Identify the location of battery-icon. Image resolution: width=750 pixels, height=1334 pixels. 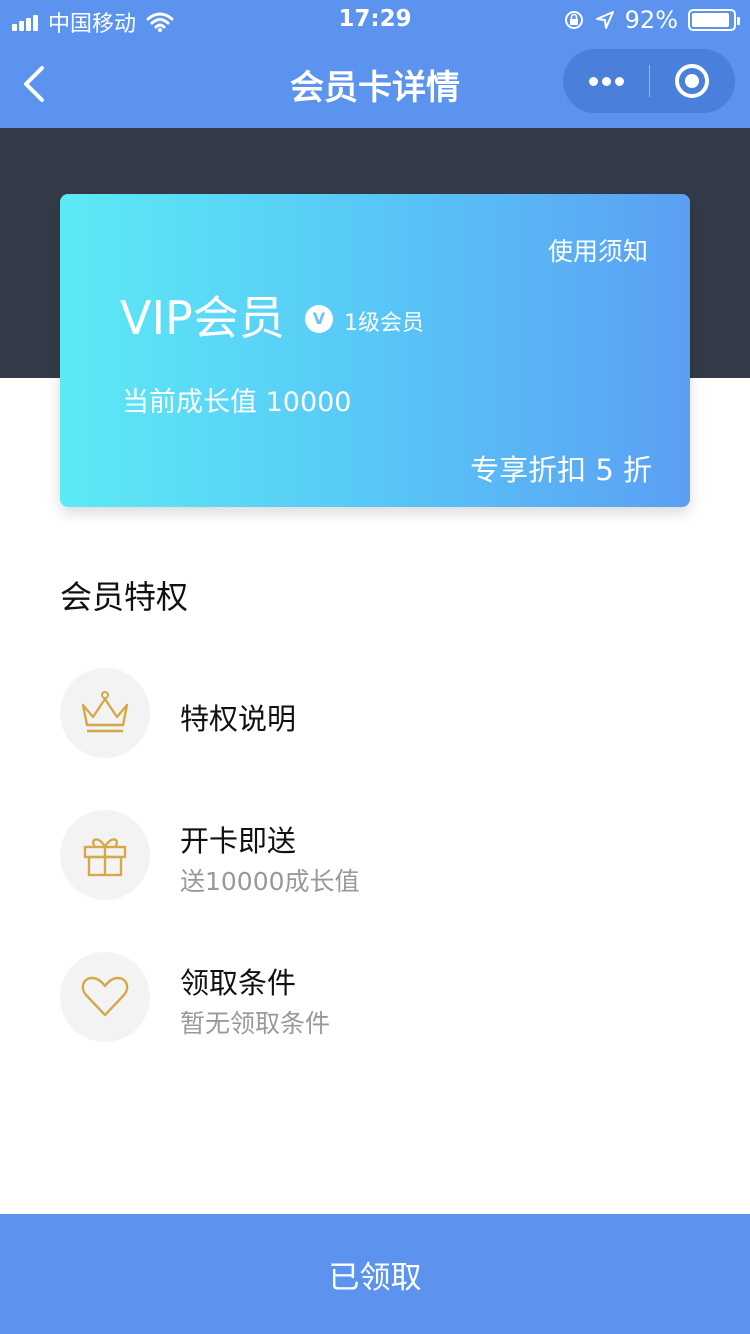
(714, 20).